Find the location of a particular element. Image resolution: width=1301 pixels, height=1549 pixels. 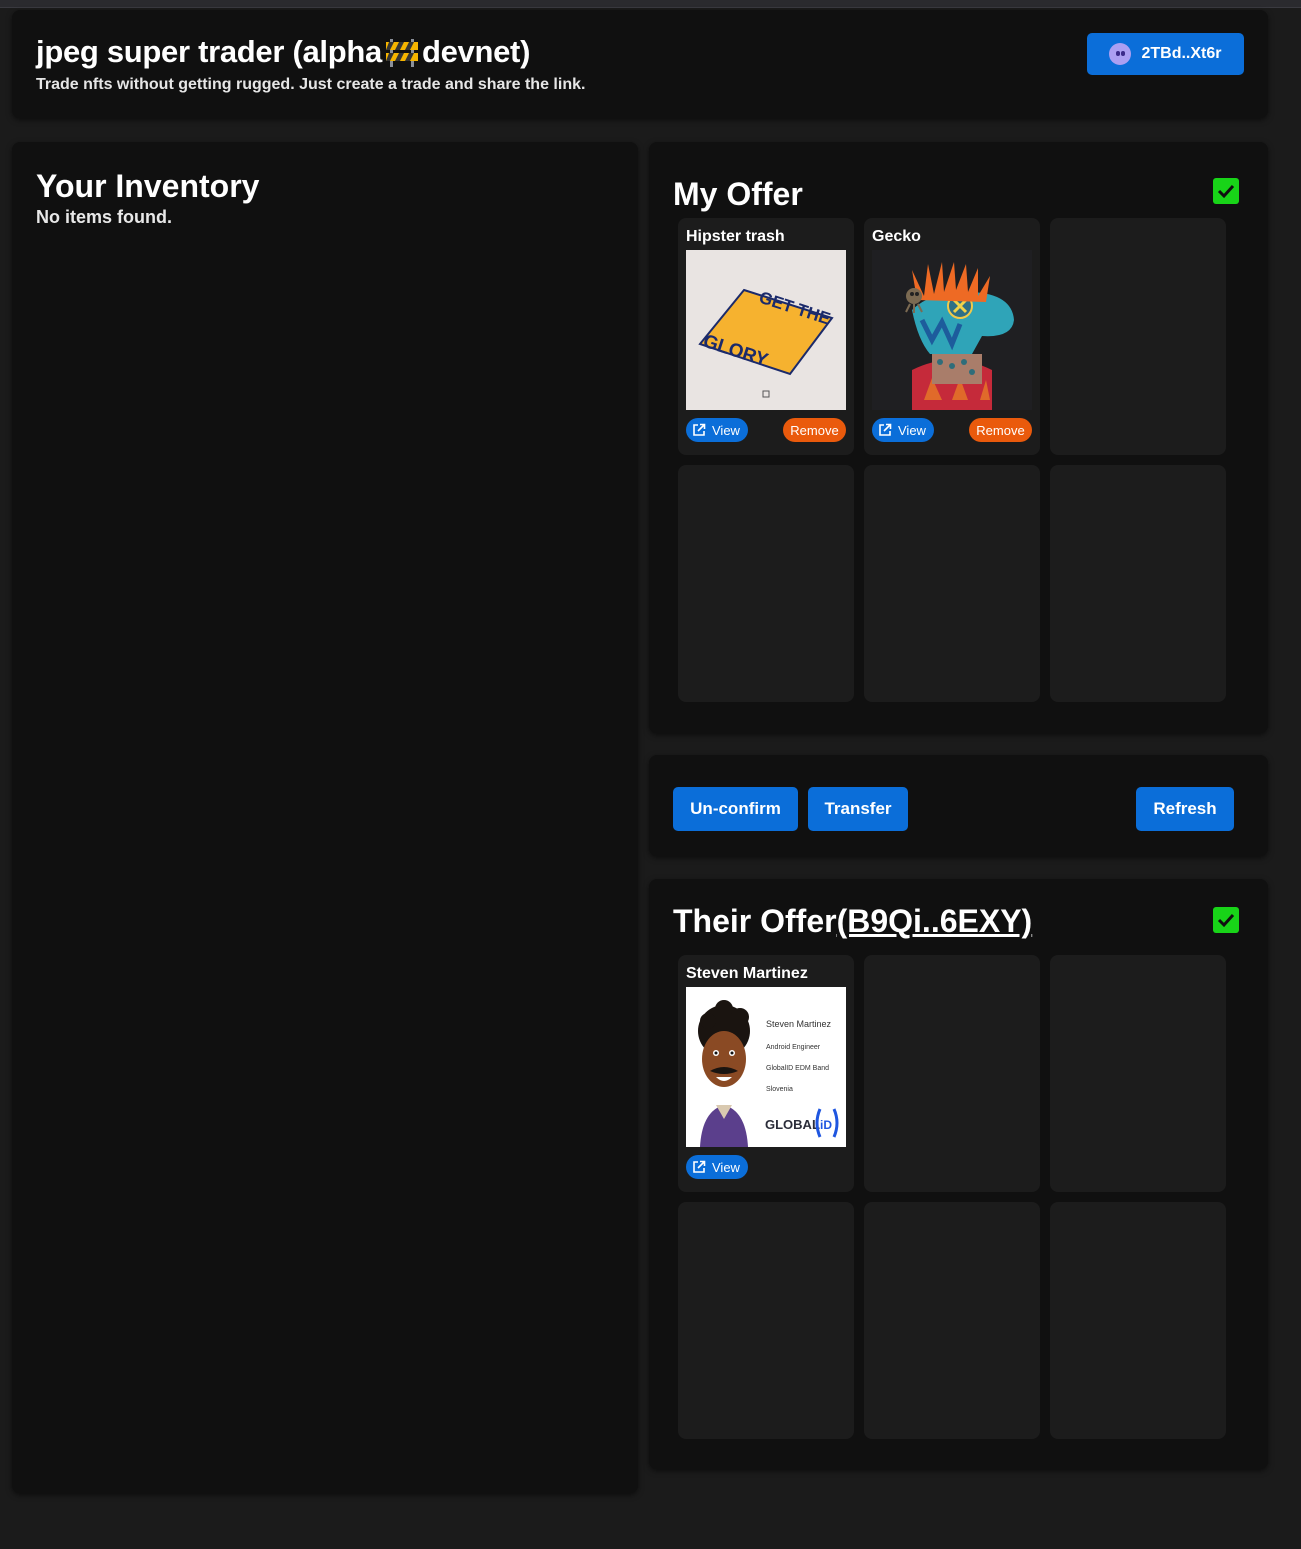

app-title-suffix: devnet) is located at coordinates (476, 51).